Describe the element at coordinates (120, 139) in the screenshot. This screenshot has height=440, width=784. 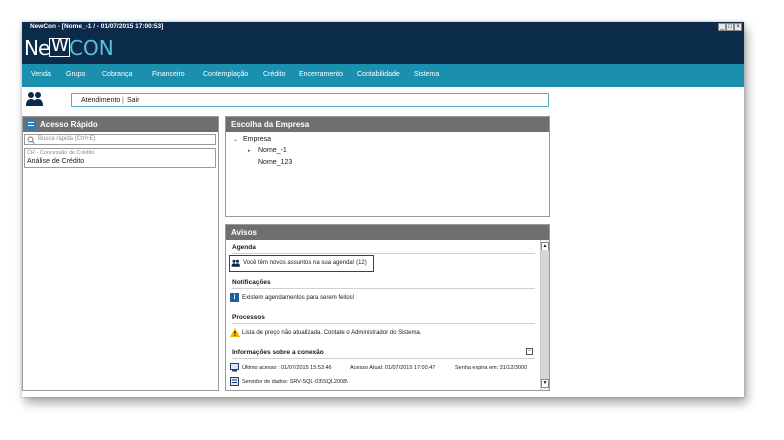
I see `quick-search-input: Busca rápida (Ctrl+E)` at that location.